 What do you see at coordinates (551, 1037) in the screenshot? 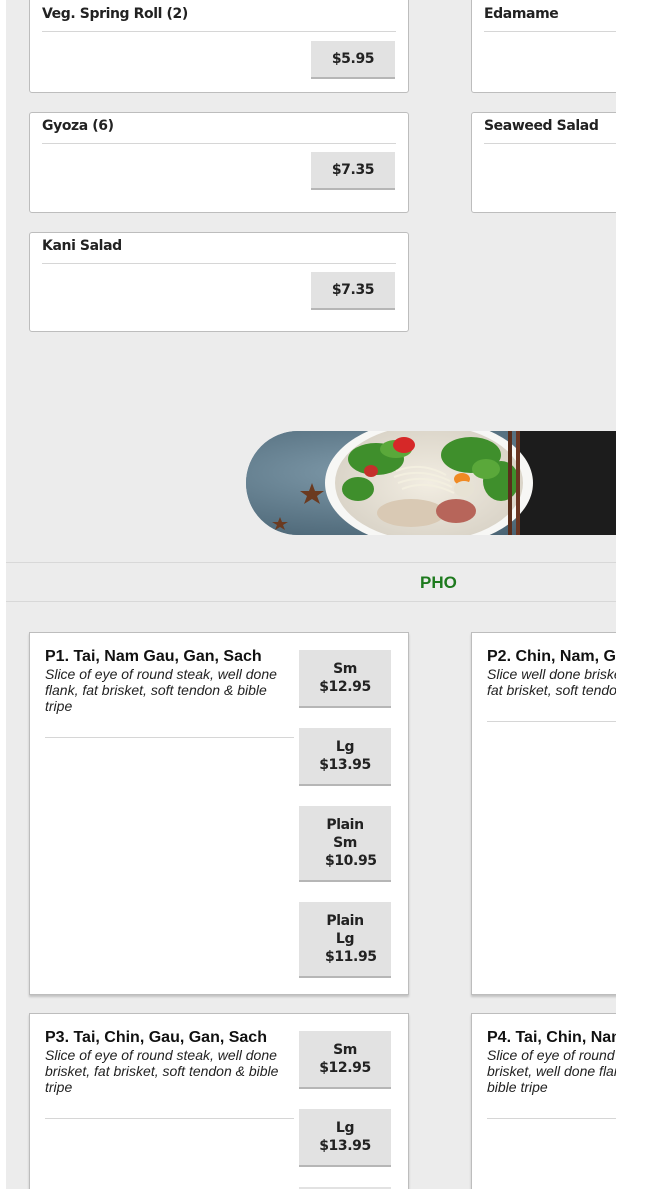
I see `pho-item-title: P4. Tai, Chin, Nam` at bounding box center [551, 1037].